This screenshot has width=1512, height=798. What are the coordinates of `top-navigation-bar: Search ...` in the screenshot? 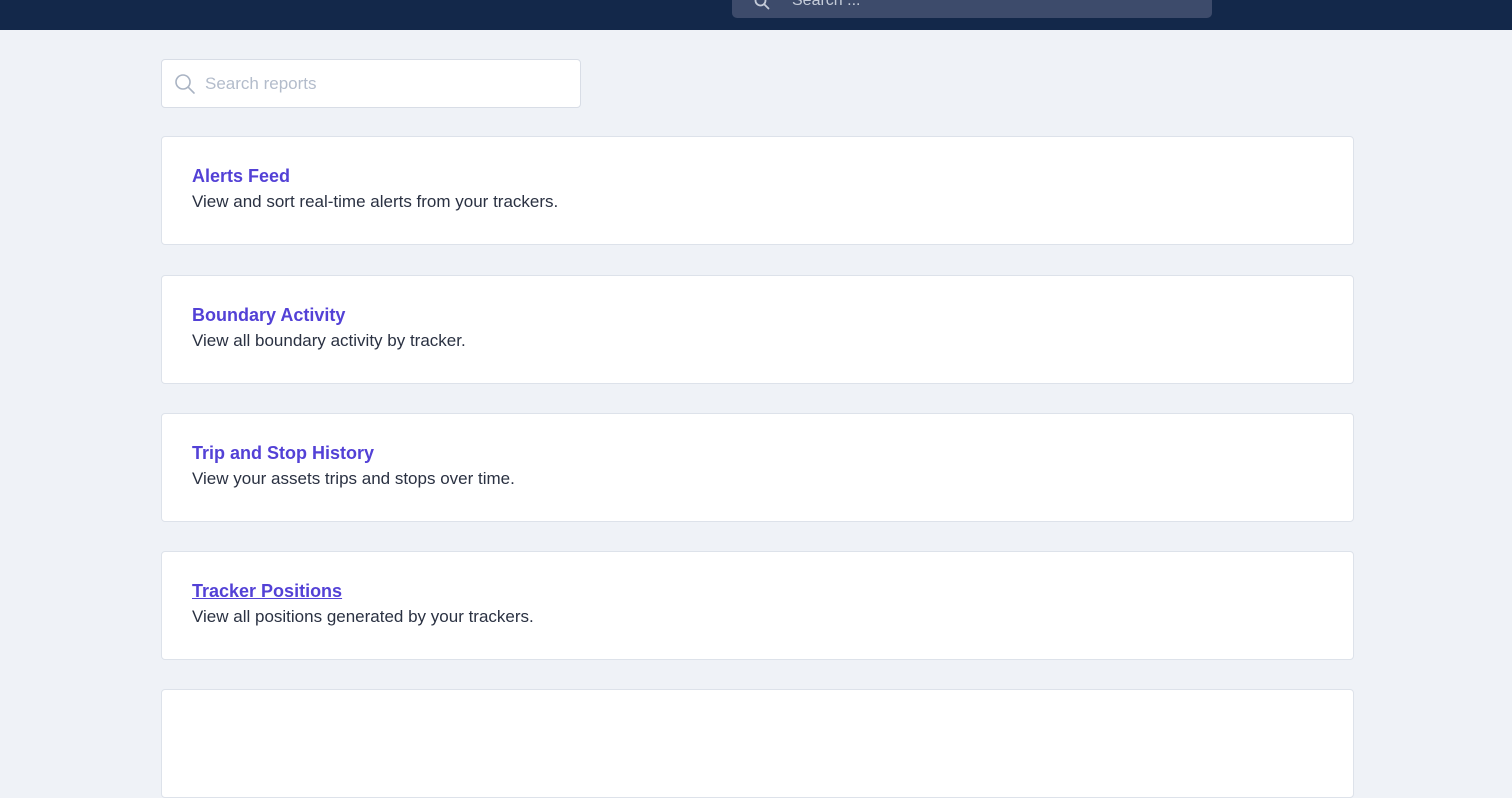 It's located at (756, 15).